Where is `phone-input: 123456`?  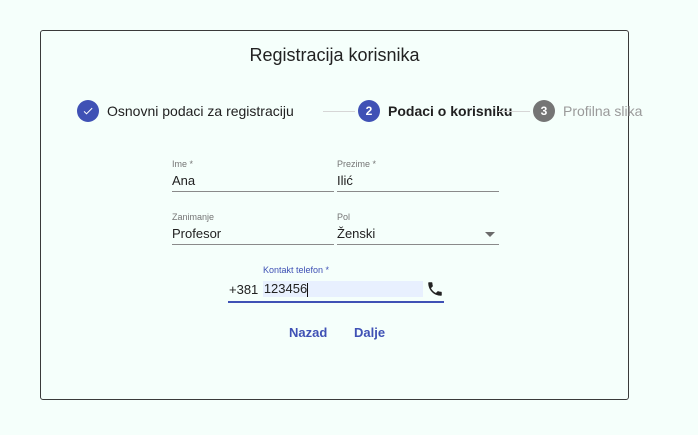
phone-input: 123456 is located at coordinates (342, 289).